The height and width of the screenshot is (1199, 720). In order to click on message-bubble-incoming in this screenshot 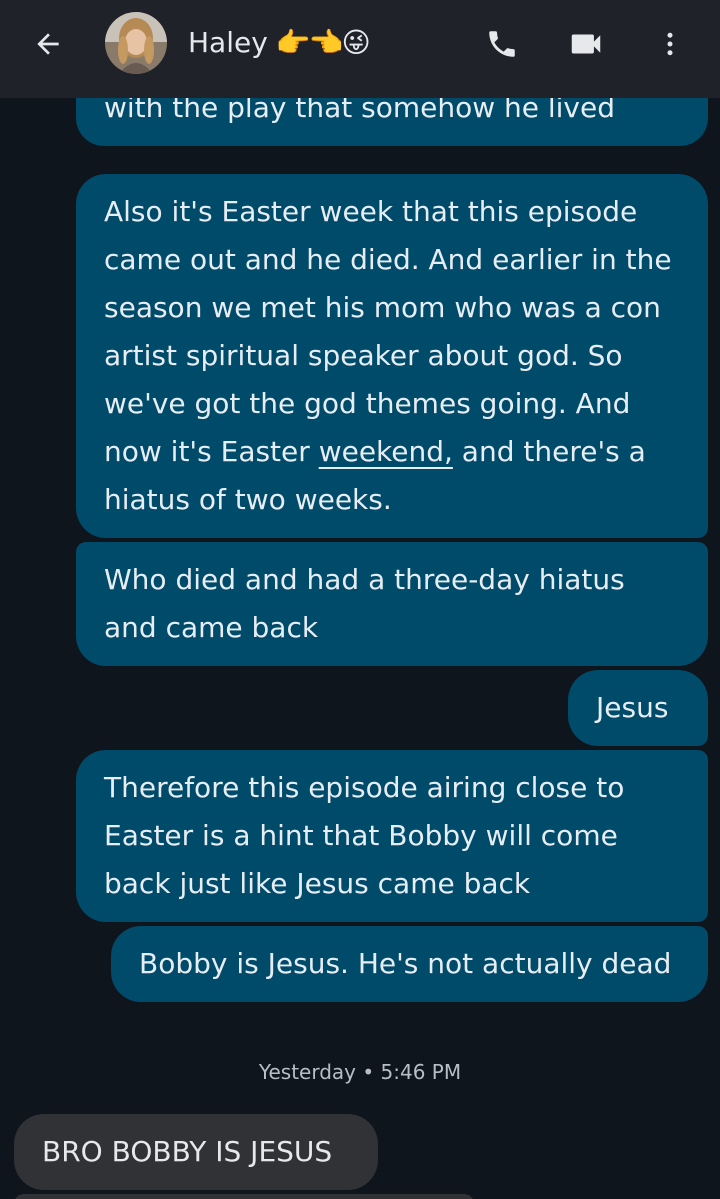, I will do `click(244, 1196)`.